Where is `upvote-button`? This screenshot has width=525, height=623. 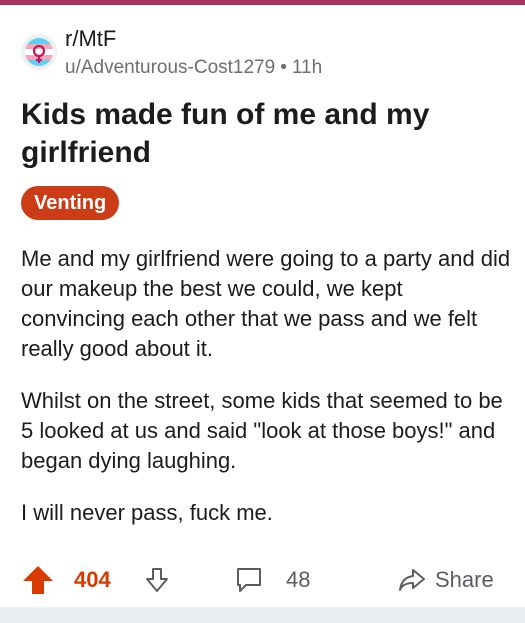 upvote-button is located at coordinates (38, 580).